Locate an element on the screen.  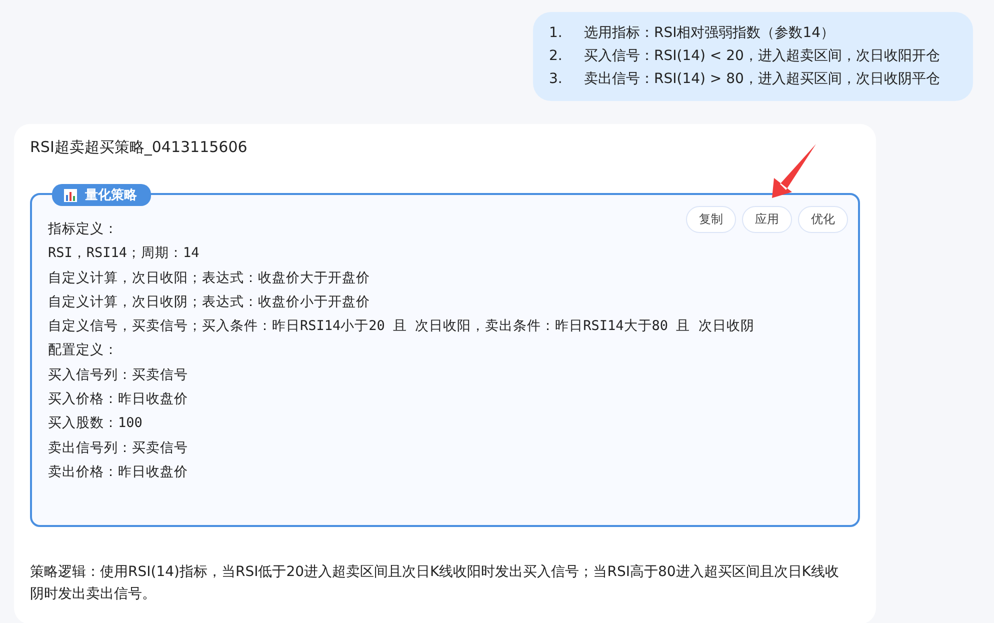
list-number: 2. is located at coordinates (556, 56).